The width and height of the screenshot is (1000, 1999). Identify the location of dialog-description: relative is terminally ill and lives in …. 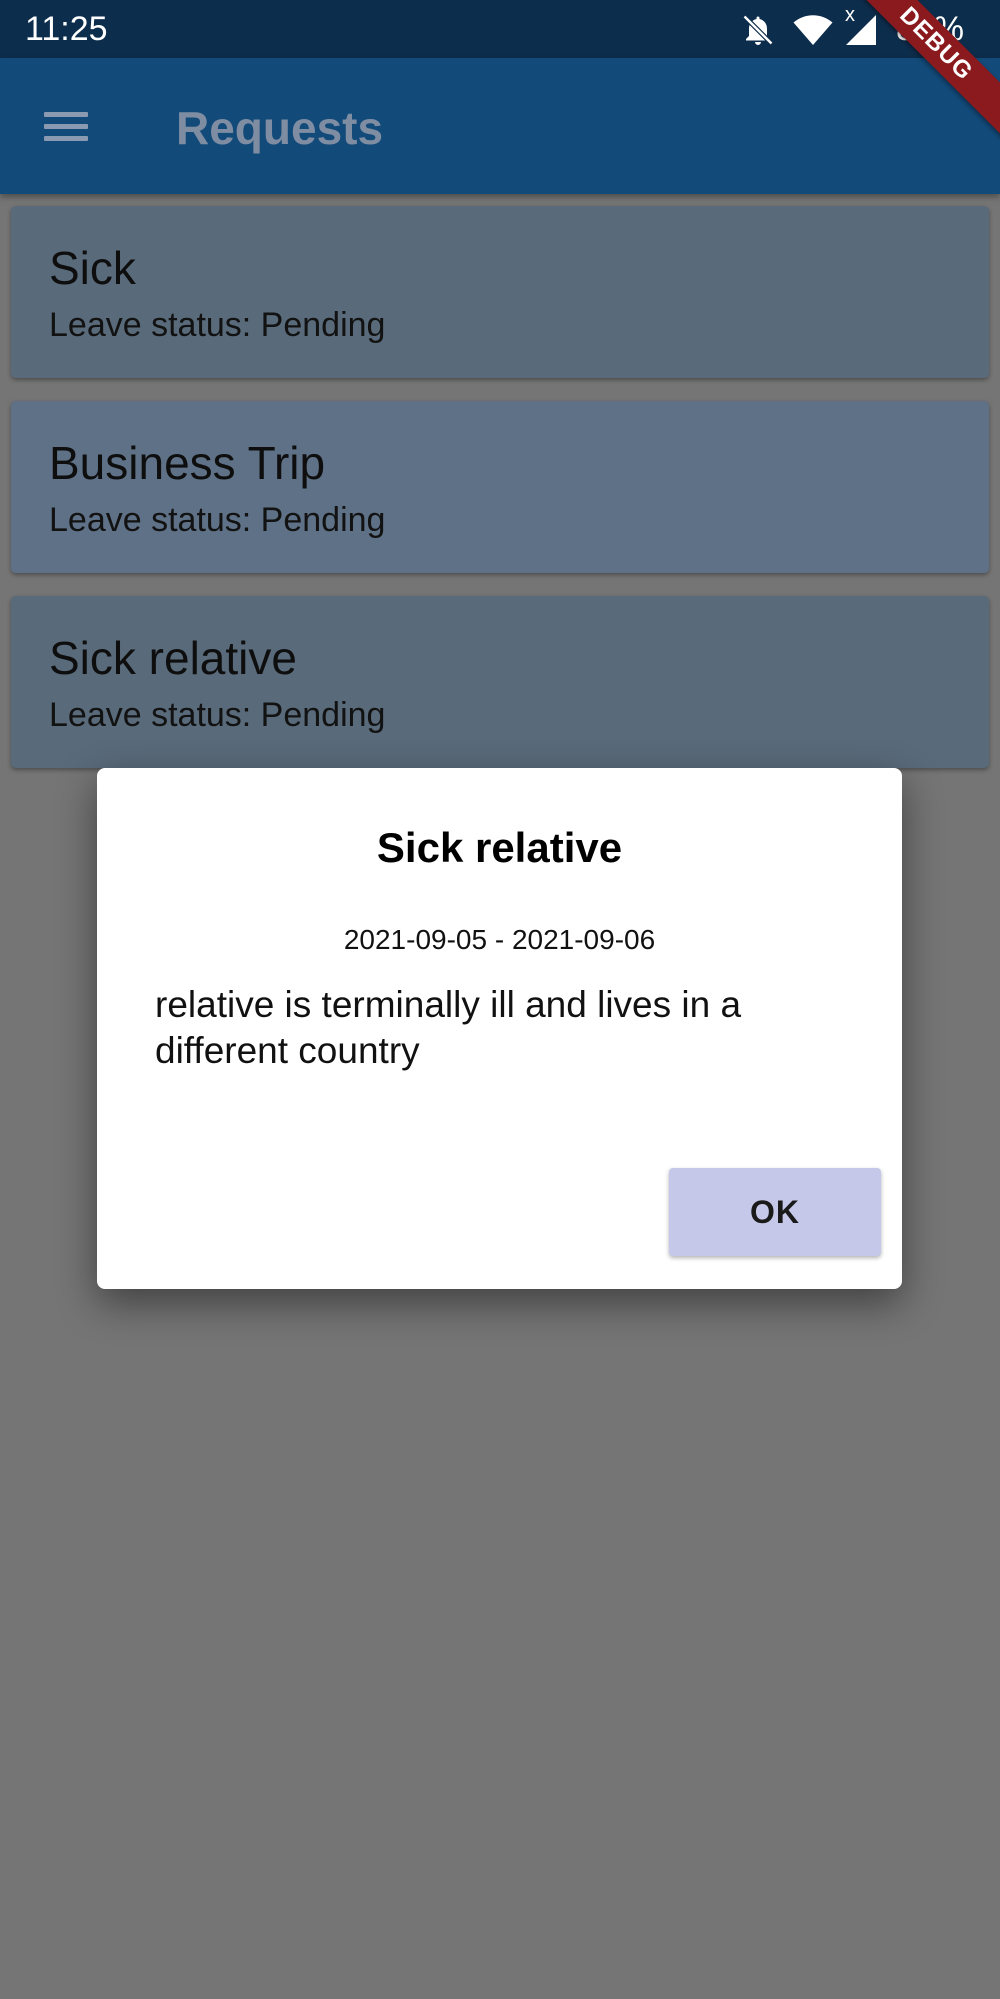
(448, 1027).